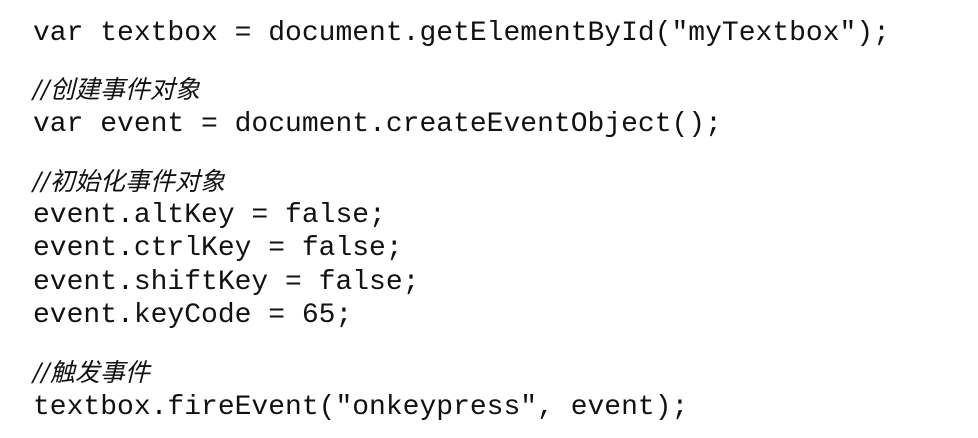  Describe the element at coordinates (218, 248) in the screenshot. I see `code-line-ctrl-key: event.ctrlKey = false;` at that location.